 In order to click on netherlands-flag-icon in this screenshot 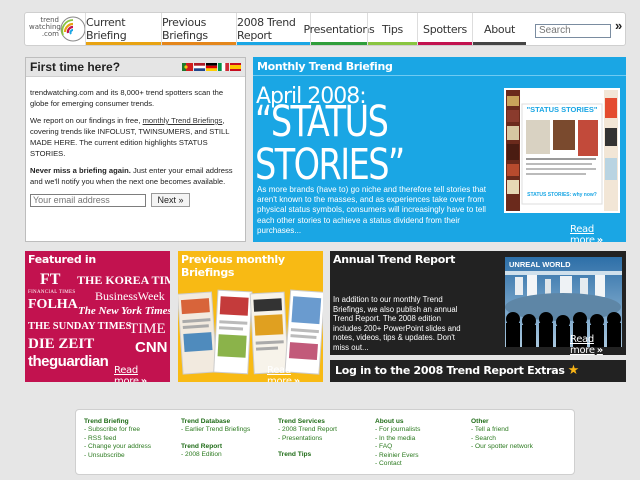, I will do `click(199, 67)`.